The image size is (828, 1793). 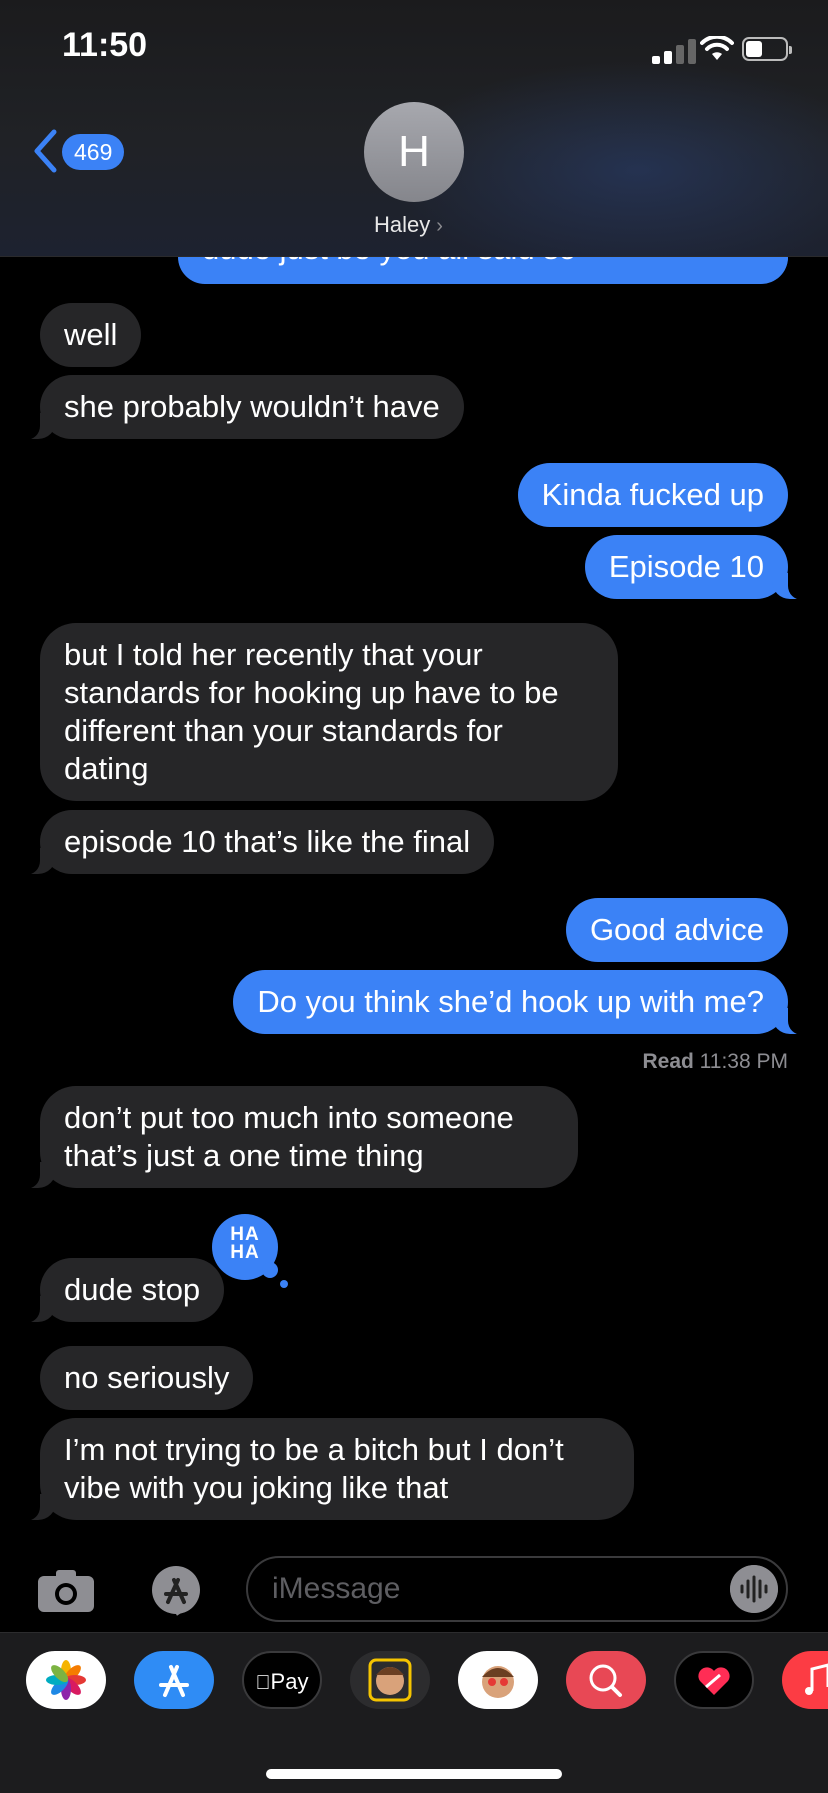 I want to click on home-indicator, so click(x=414, y=1774).